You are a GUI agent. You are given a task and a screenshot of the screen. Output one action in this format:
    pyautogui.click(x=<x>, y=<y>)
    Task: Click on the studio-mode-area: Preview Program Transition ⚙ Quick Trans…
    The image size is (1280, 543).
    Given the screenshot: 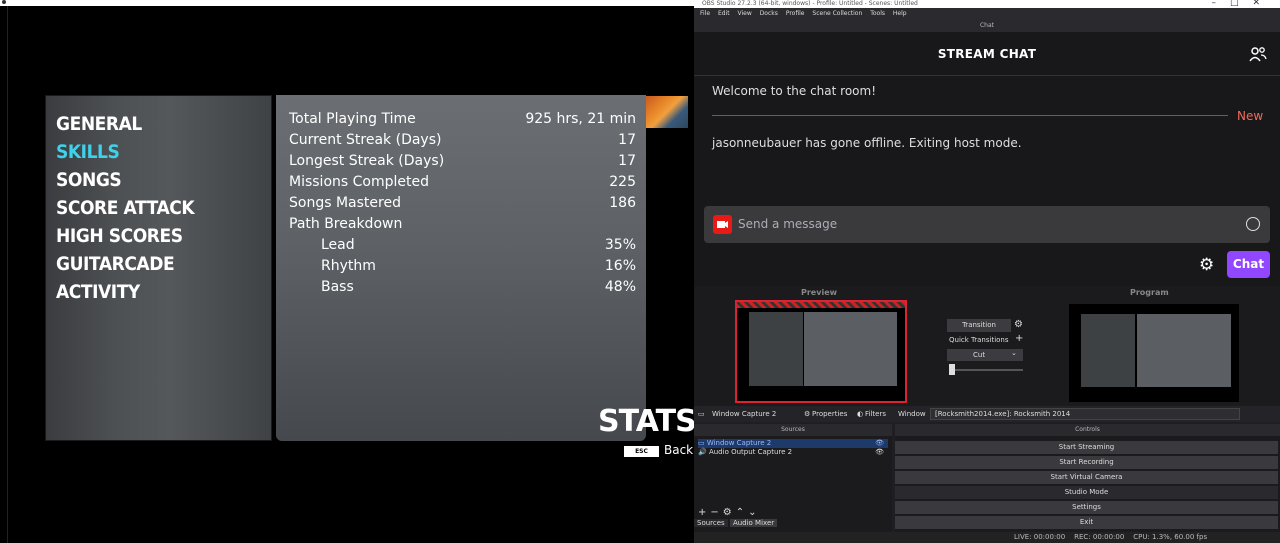 What is the action you would take?
    pyautogui.click(x=987, y=346)
    